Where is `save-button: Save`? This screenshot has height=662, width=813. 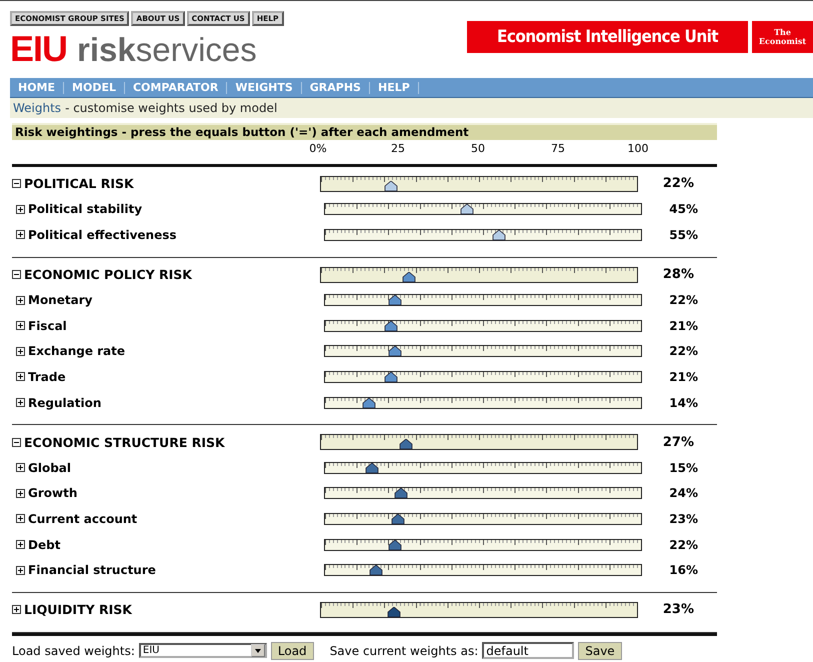
save-button: Save is located at coordinates (600, 651).